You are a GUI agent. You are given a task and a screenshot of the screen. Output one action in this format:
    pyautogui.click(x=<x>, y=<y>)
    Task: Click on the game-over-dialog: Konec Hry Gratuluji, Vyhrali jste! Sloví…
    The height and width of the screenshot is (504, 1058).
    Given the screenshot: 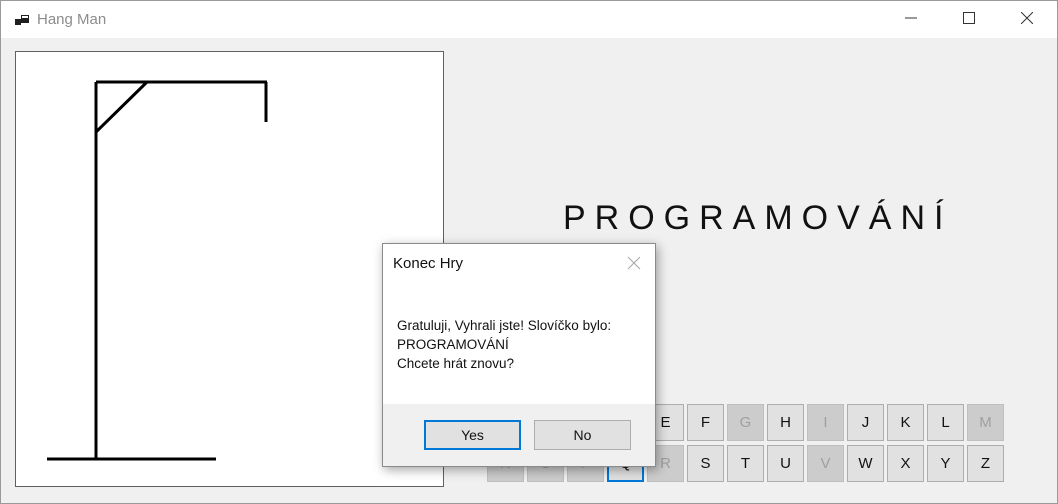 What is the action you would take?
    pyautogui.click(x=519, y=355)
    